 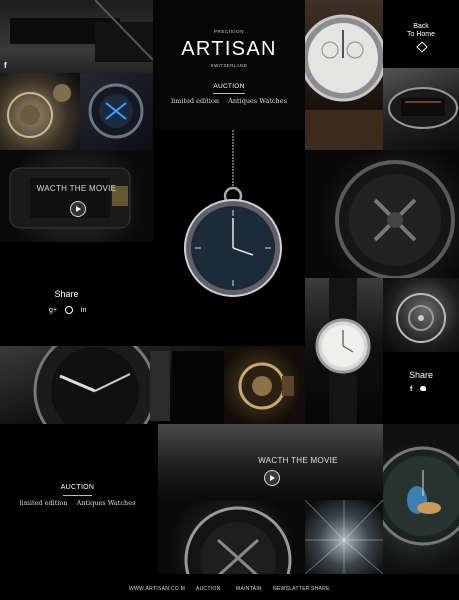 I want to click on share-block-left: Share g+ in, so click(x=76, y=294).